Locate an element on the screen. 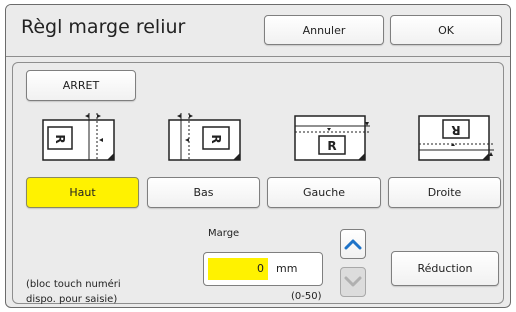 The width and height of the screenshot is (516, 312). position-left-button: Gauche is located at coordinates (324, 192).